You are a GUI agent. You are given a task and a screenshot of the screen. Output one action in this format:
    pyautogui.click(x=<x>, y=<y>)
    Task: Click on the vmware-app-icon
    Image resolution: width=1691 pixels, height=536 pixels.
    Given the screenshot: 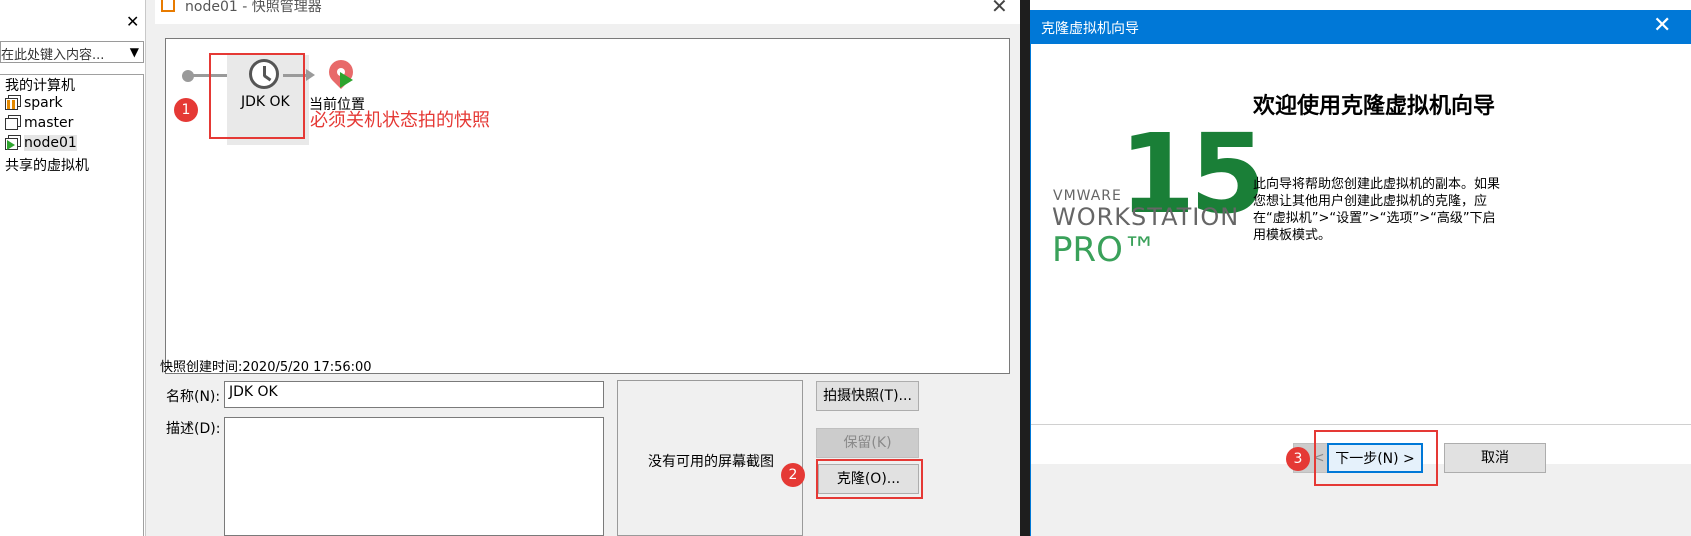 What is the action you would take?
    pyautogui.click(x=168, y=6)
    